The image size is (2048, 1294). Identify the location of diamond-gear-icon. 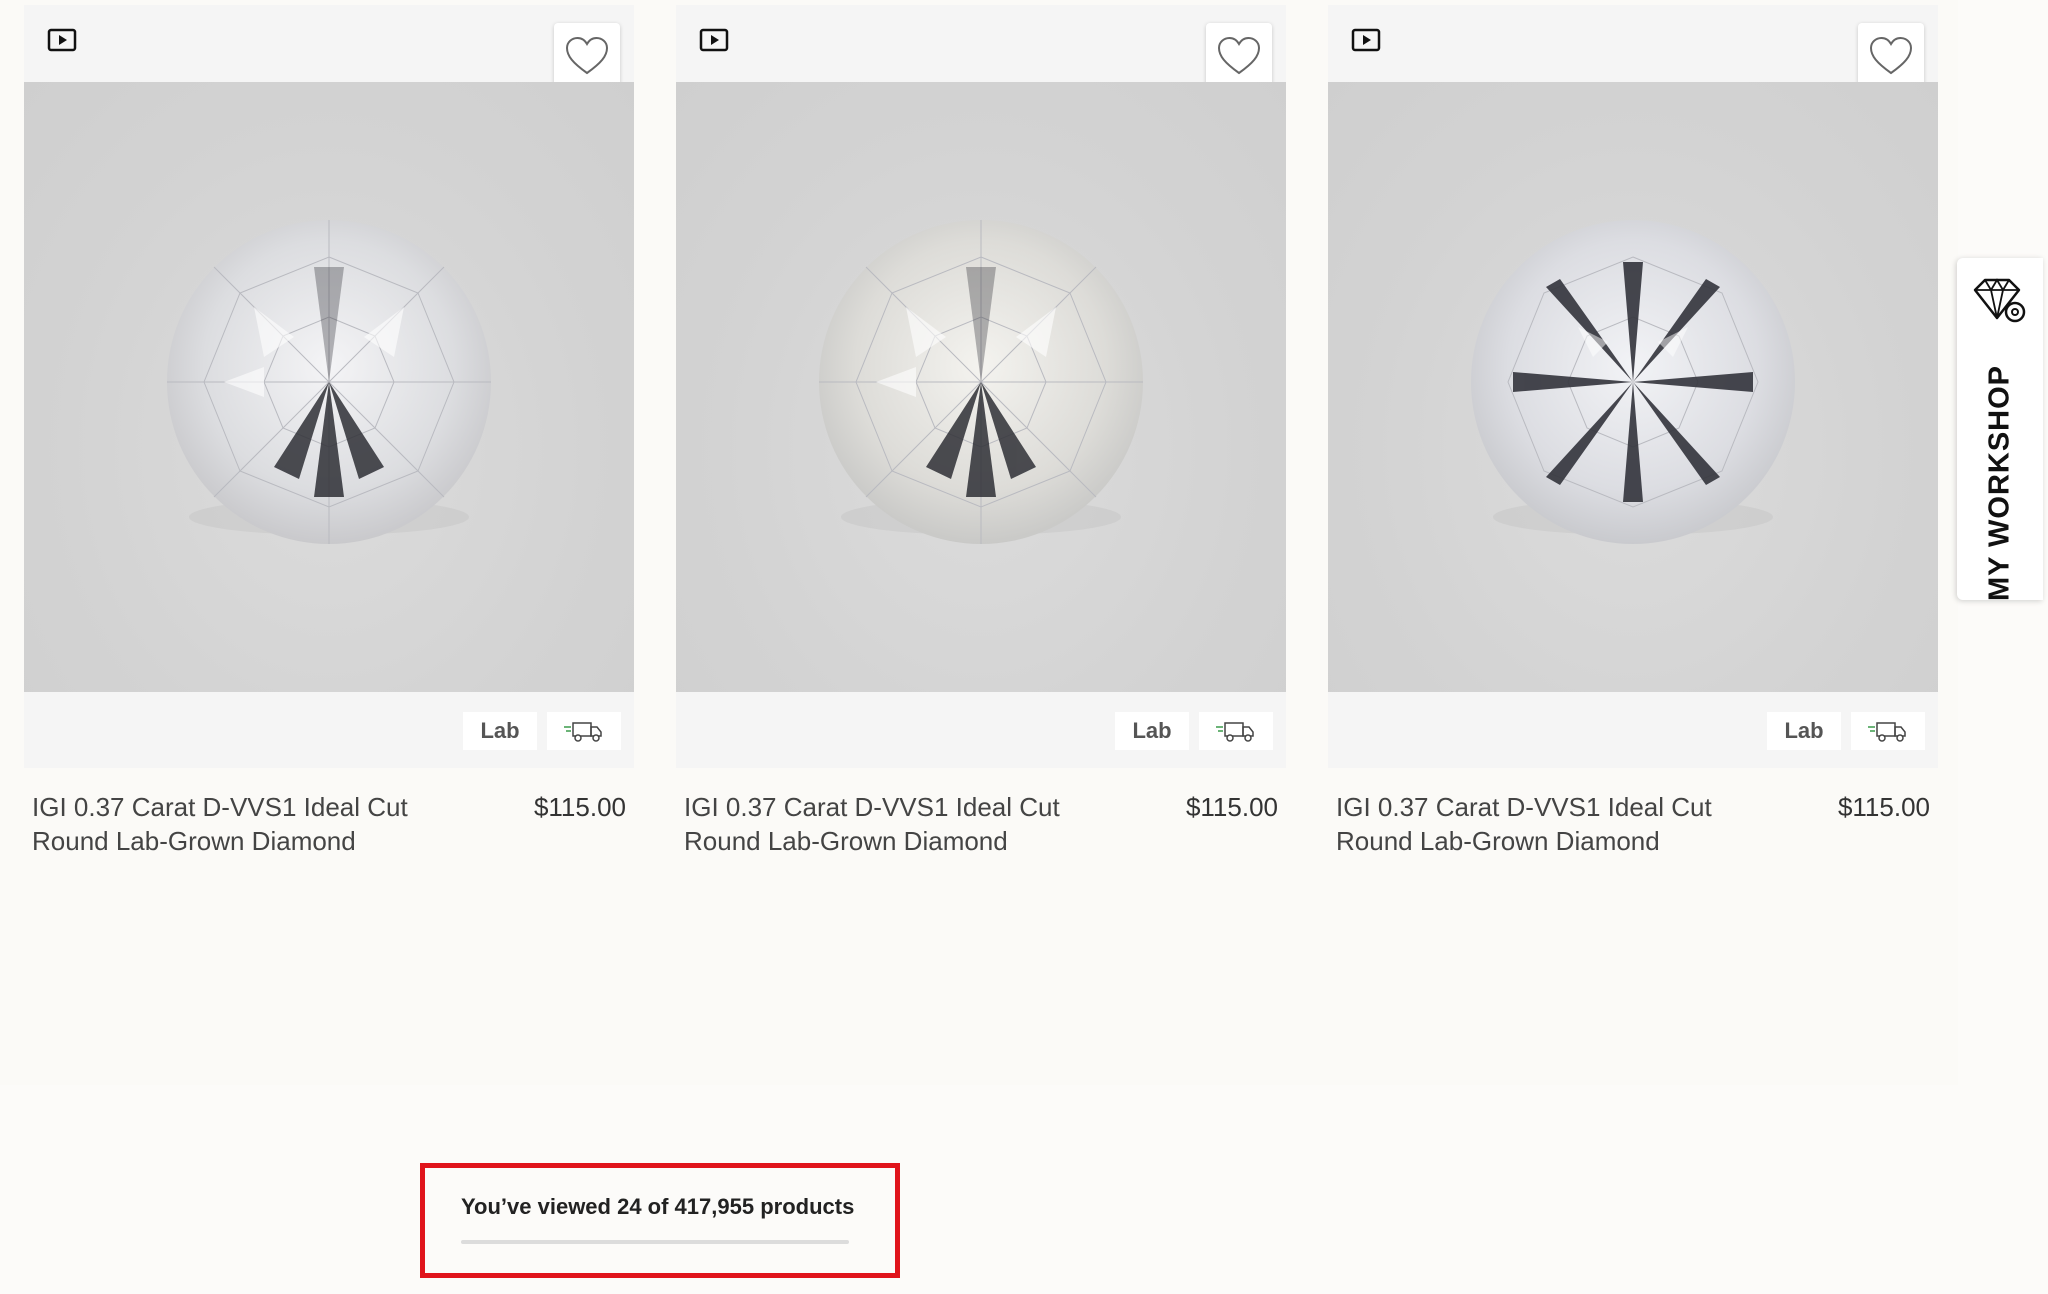
(1999, 302).